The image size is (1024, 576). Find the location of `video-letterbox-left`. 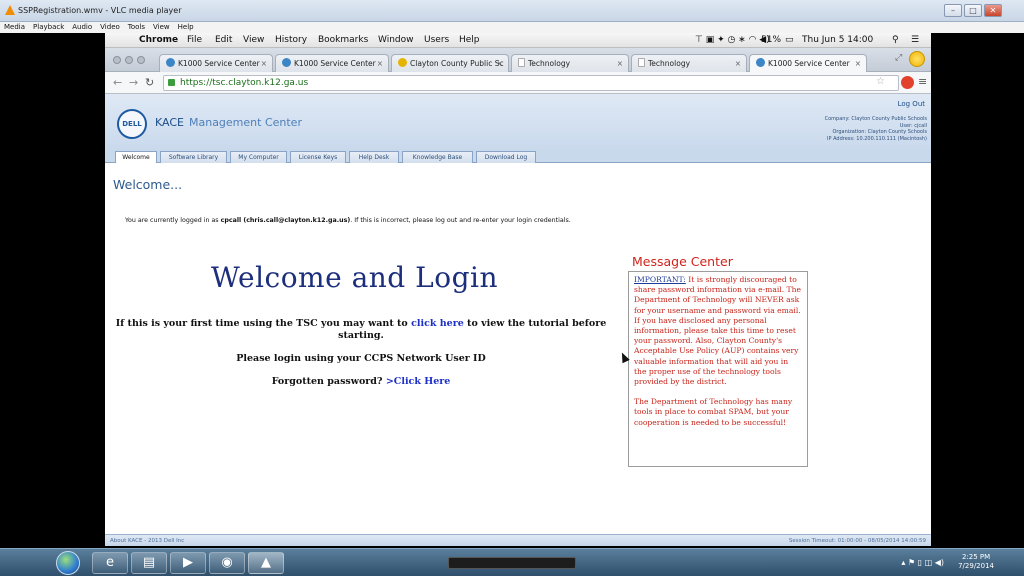

video-letterbox-left is located at coordinates (26, 290).